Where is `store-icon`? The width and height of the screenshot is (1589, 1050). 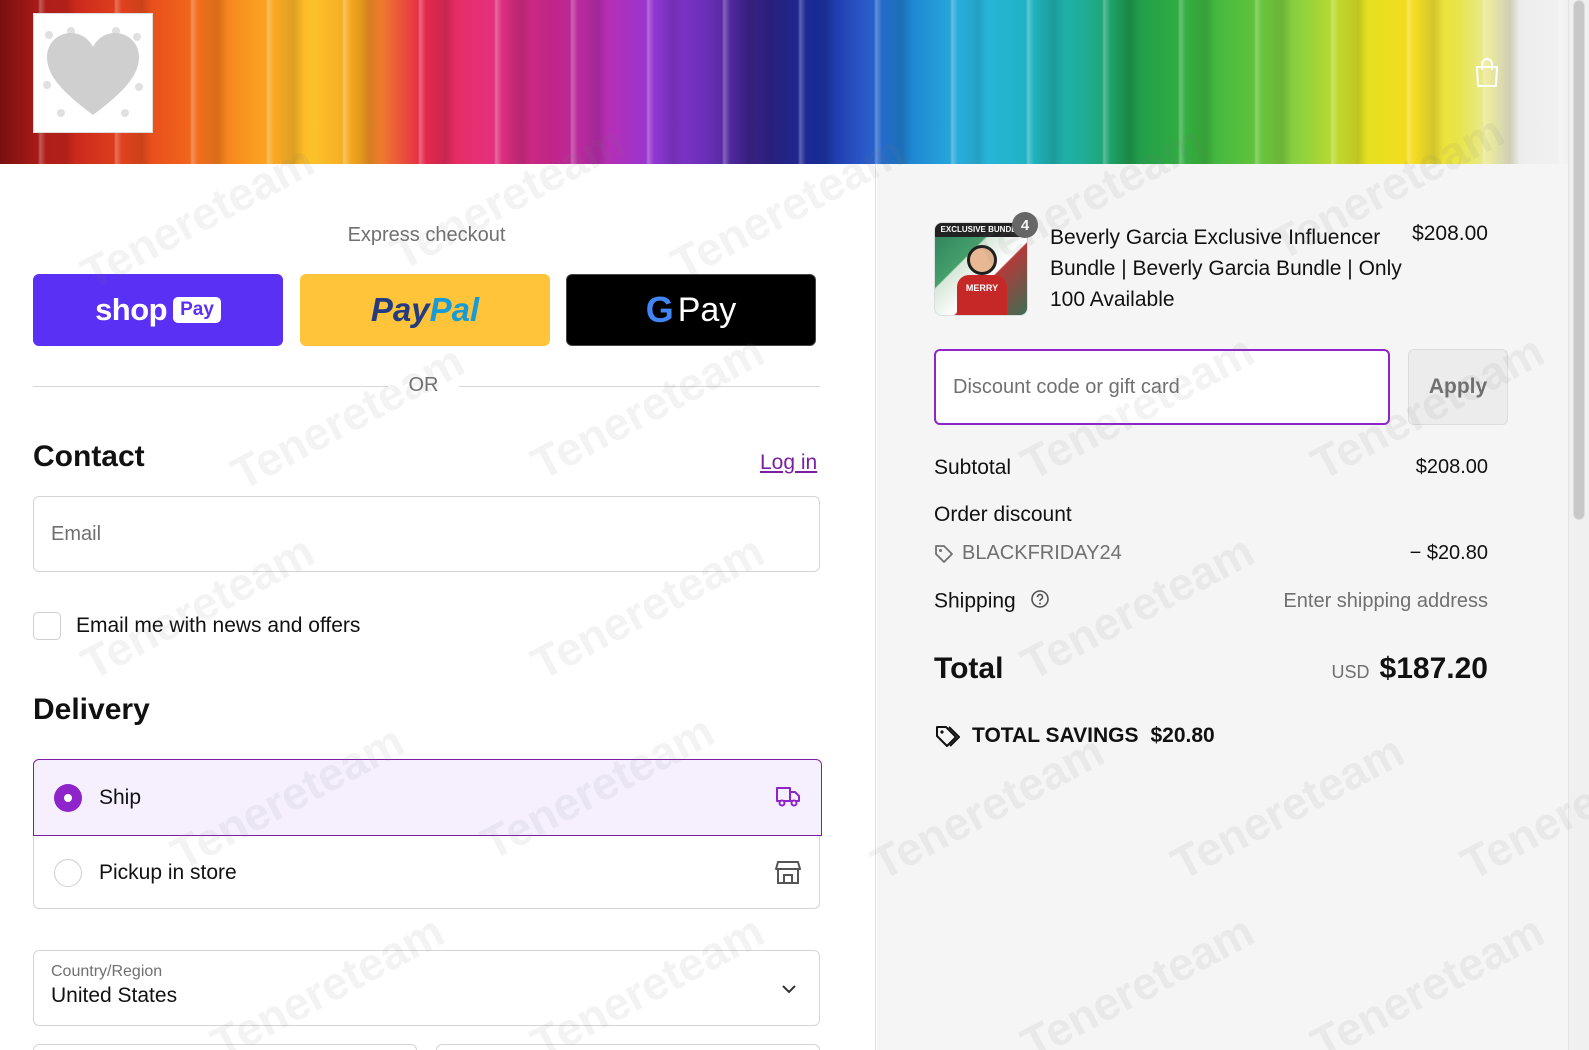 store-icon is located at coordinates (788, 874).